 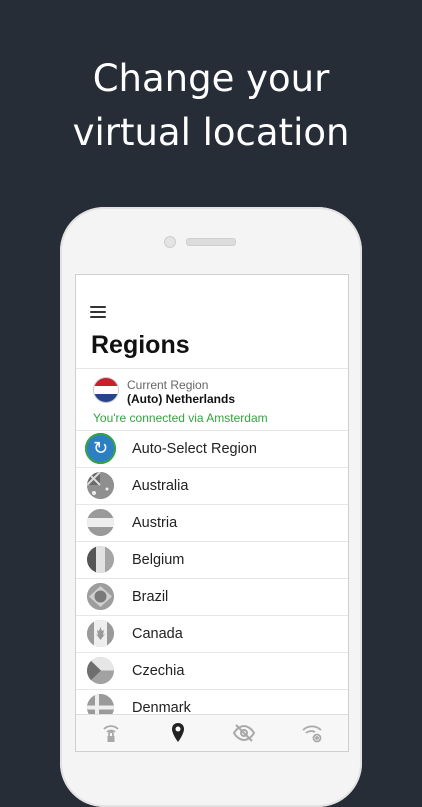 I want to click on region-item-austria: Austria, so click(x=212, y=522).